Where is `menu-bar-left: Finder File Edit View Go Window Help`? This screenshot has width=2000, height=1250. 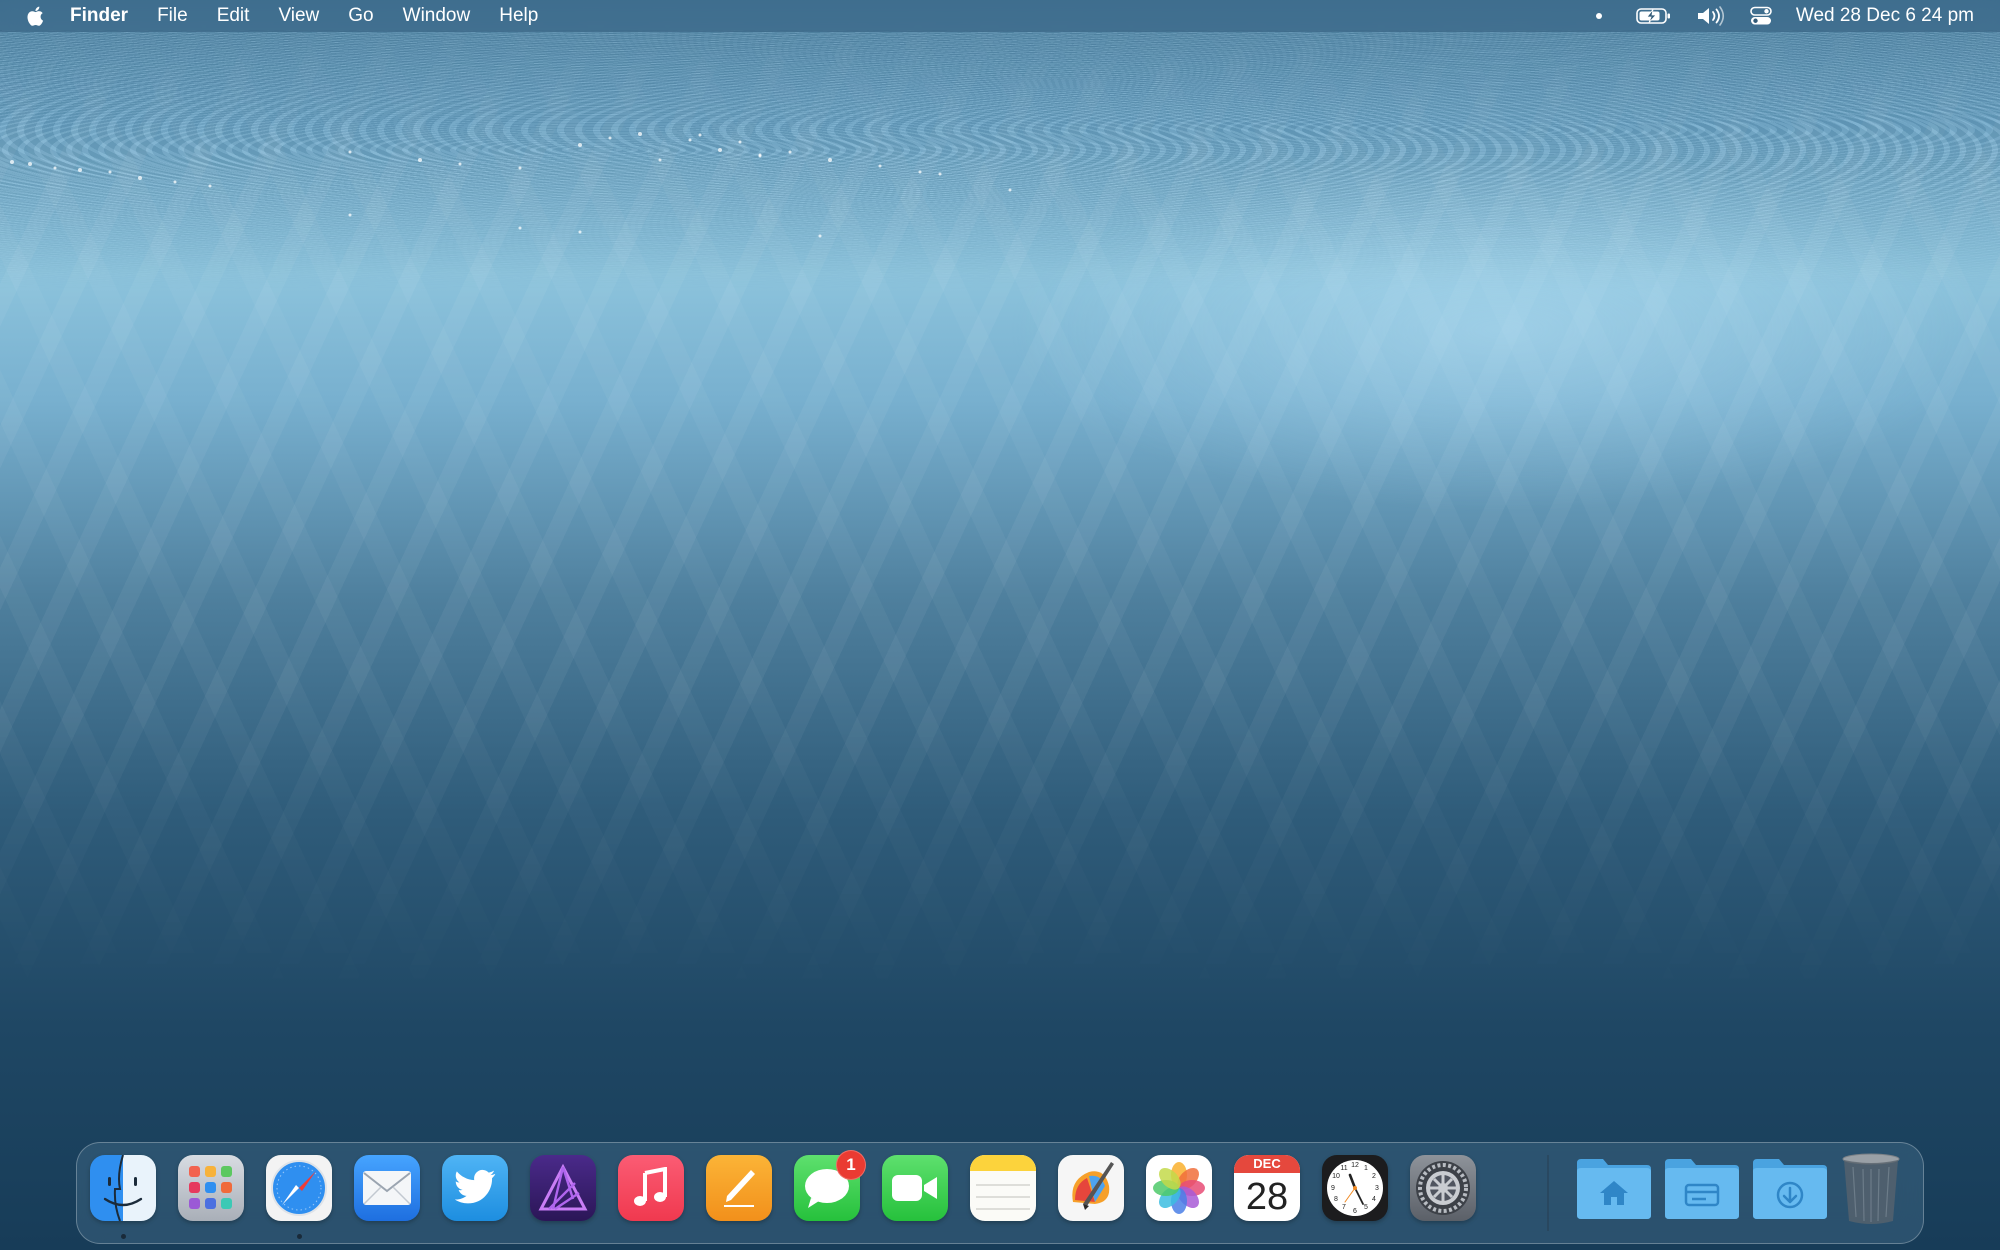 menu-bar-left: Finder File Edit View Go Window Help is located at coordinates (283, 16).